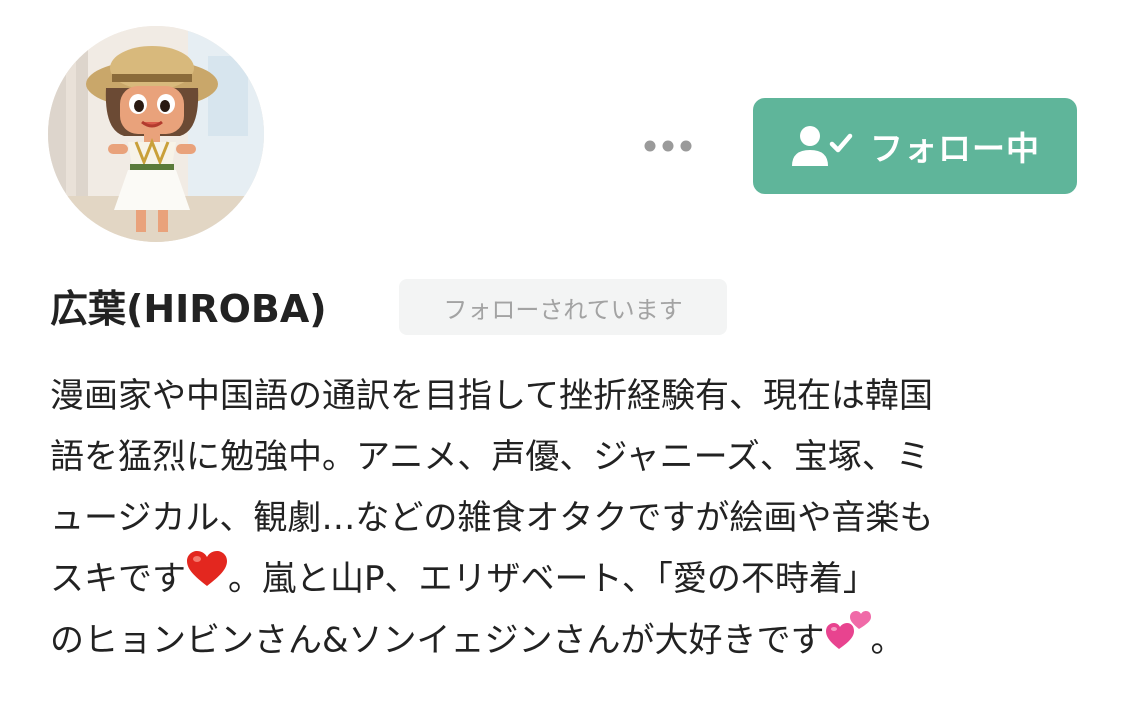 This screenshot has height=710, width=1125. Describe the element at coordinates (118, 579) in the screenshot. I see `bio-text: スキです` at that location.